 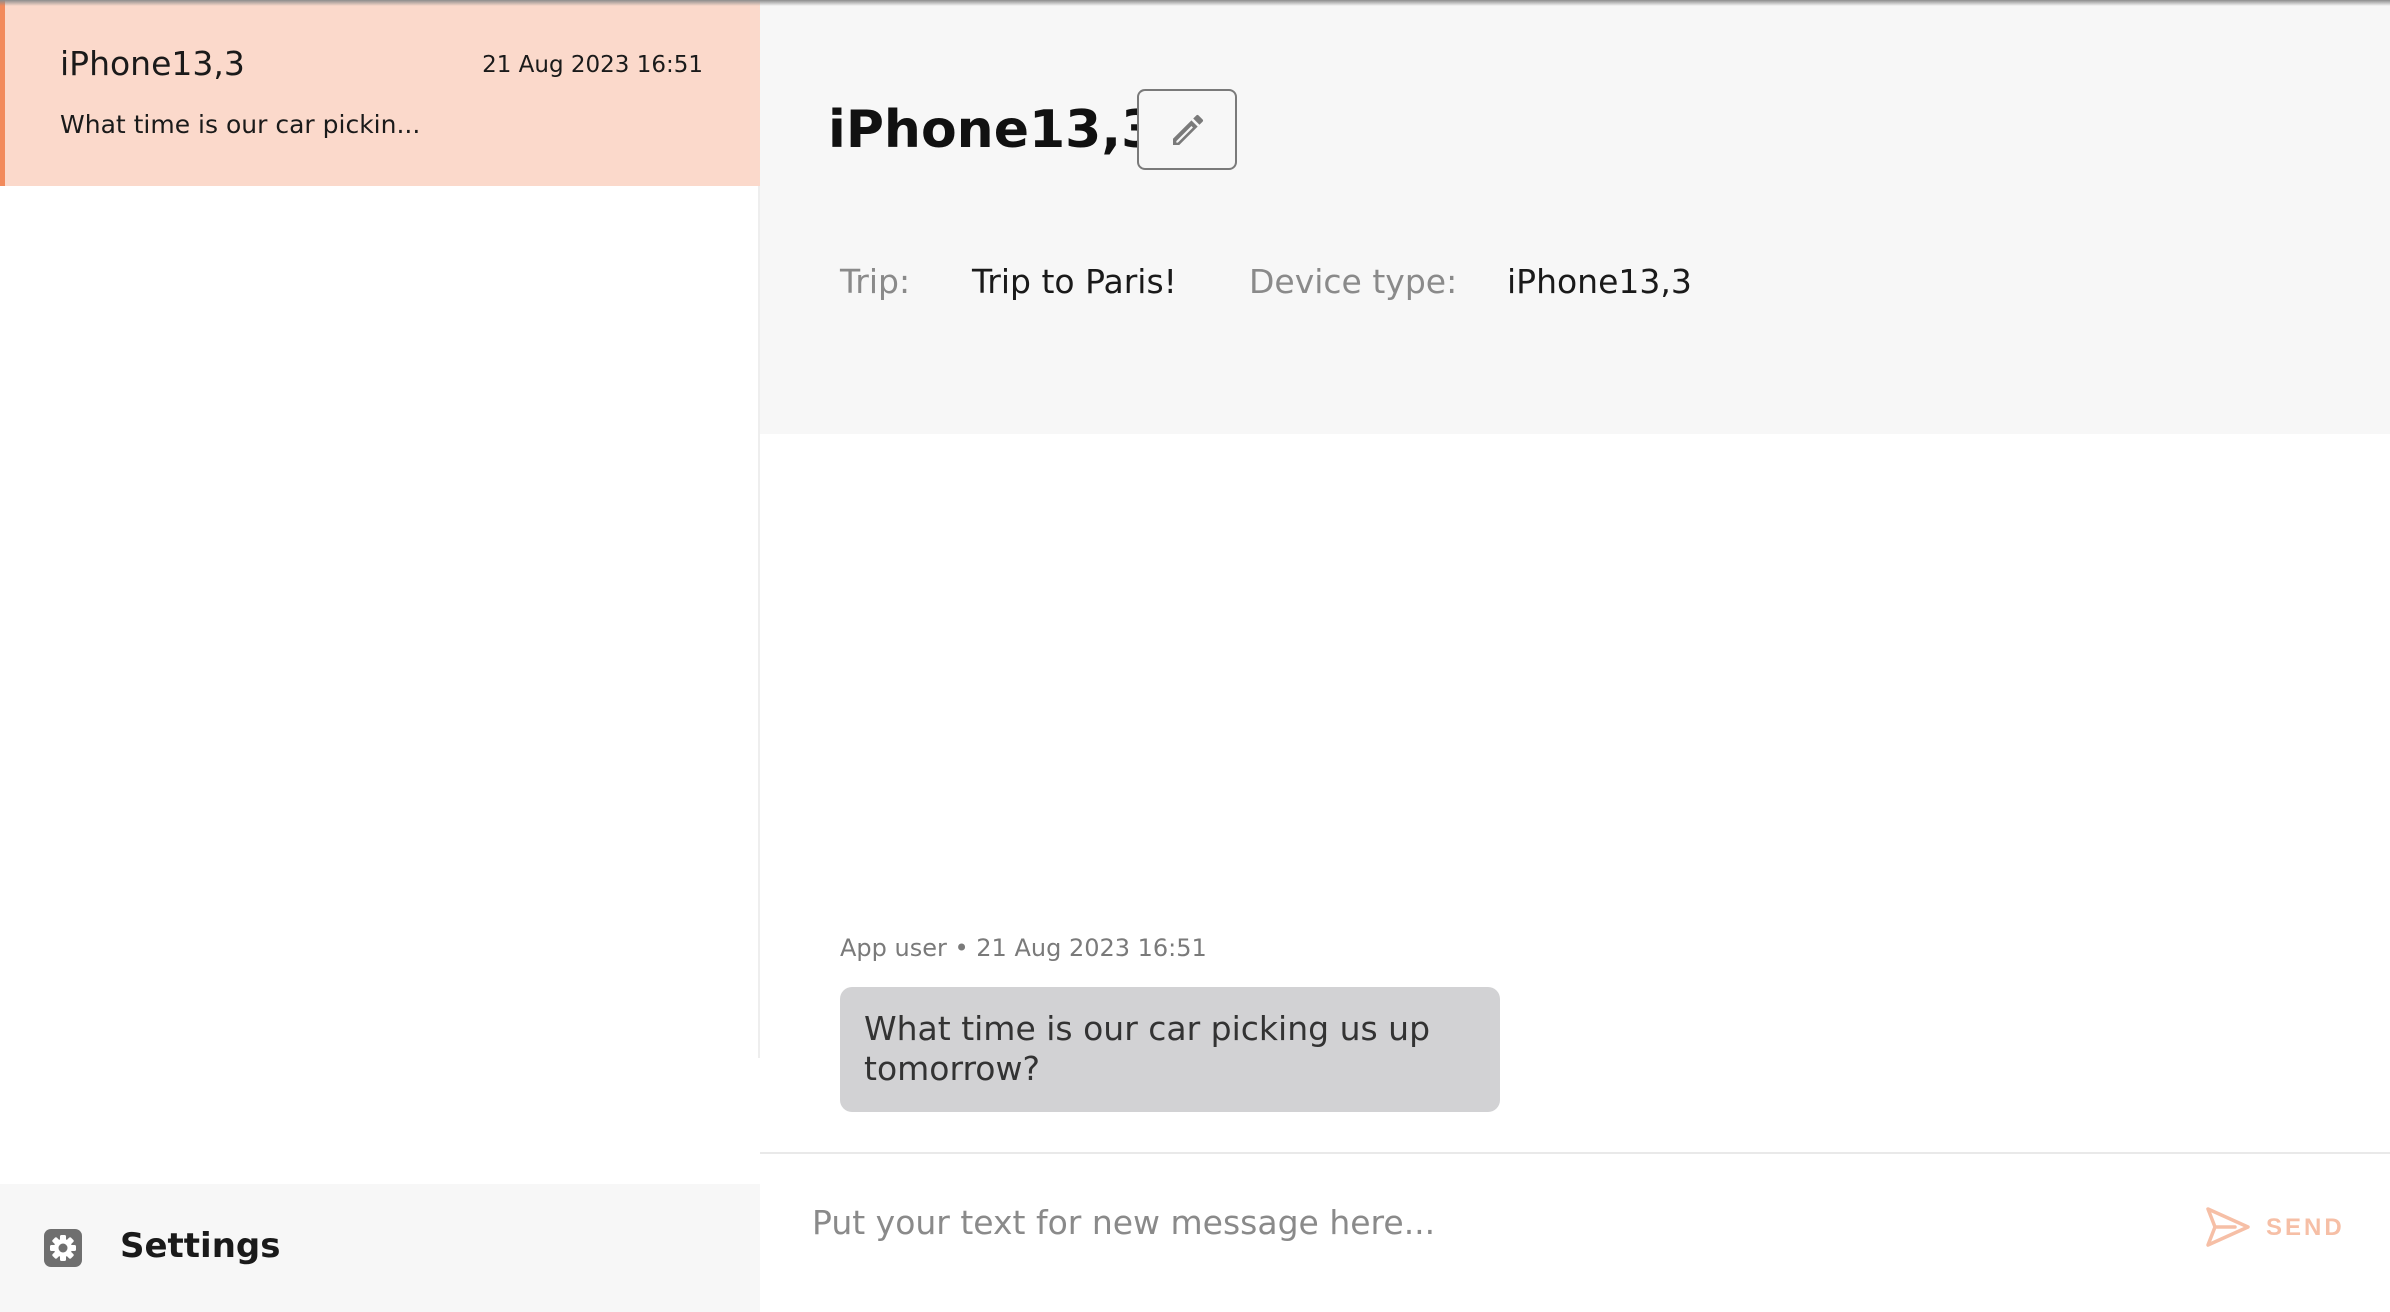 I want to click on top-shadow, so click(x=1195, y=3).